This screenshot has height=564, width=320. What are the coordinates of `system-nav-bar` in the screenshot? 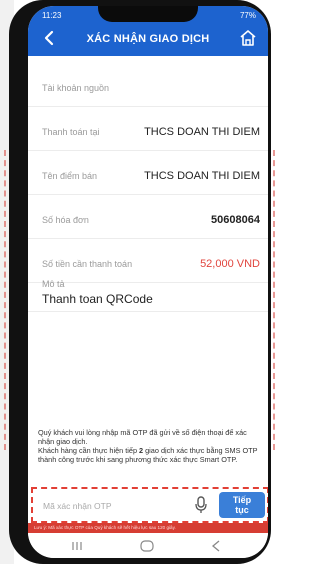 It's located at (148, 545).